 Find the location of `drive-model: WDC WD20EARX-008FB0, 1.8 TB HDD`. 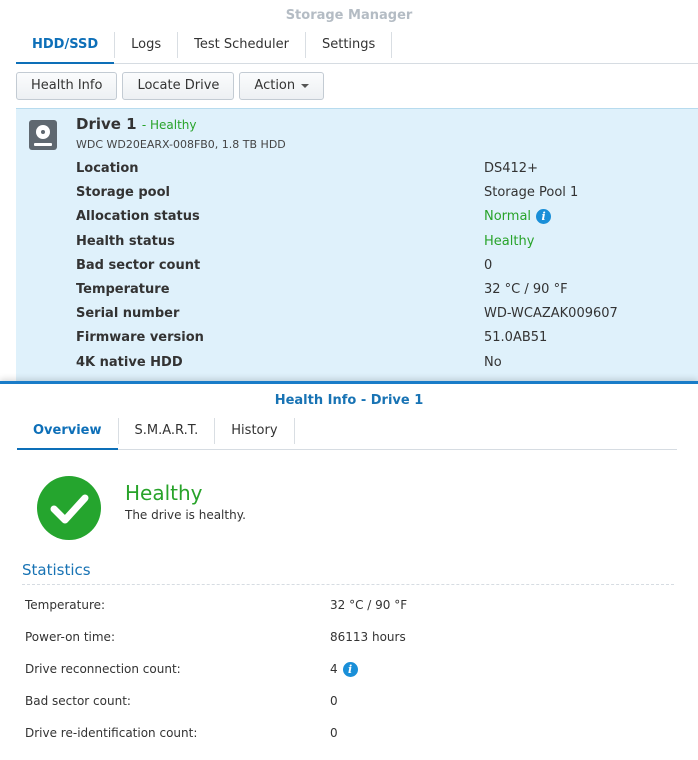

drive-model: WDC WD20EARX-008FB0, 1.8 TB HDD is located at coordinates (181, 144).